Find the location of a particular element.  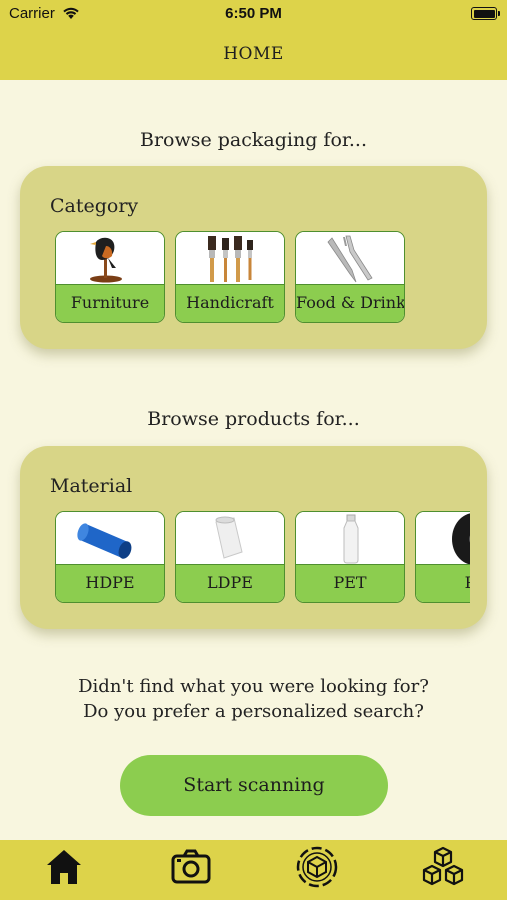

clock: 6:50 PM is located at coordinates (253, 13).